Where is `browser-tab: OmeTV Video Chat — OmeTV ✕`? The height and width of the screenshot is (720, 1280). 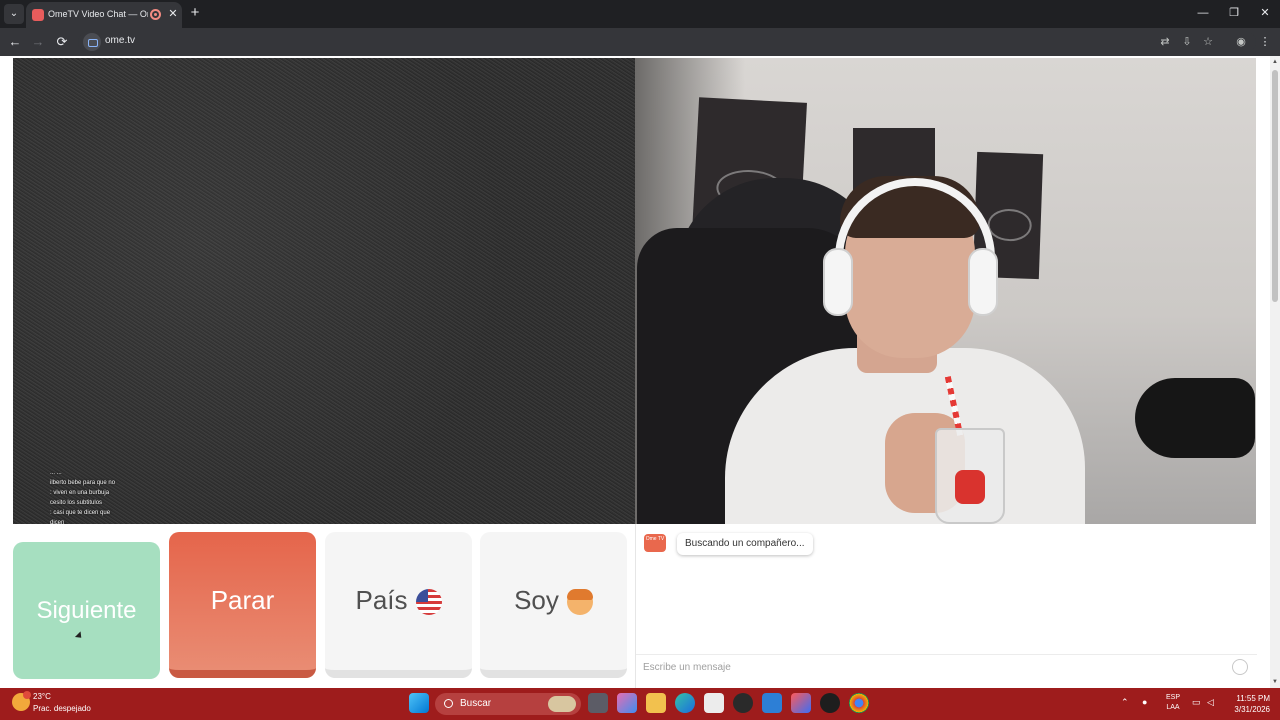
browser-tab: OmeTV Video Chat — OmeTV ✕ is located at coordinates (104, 15).